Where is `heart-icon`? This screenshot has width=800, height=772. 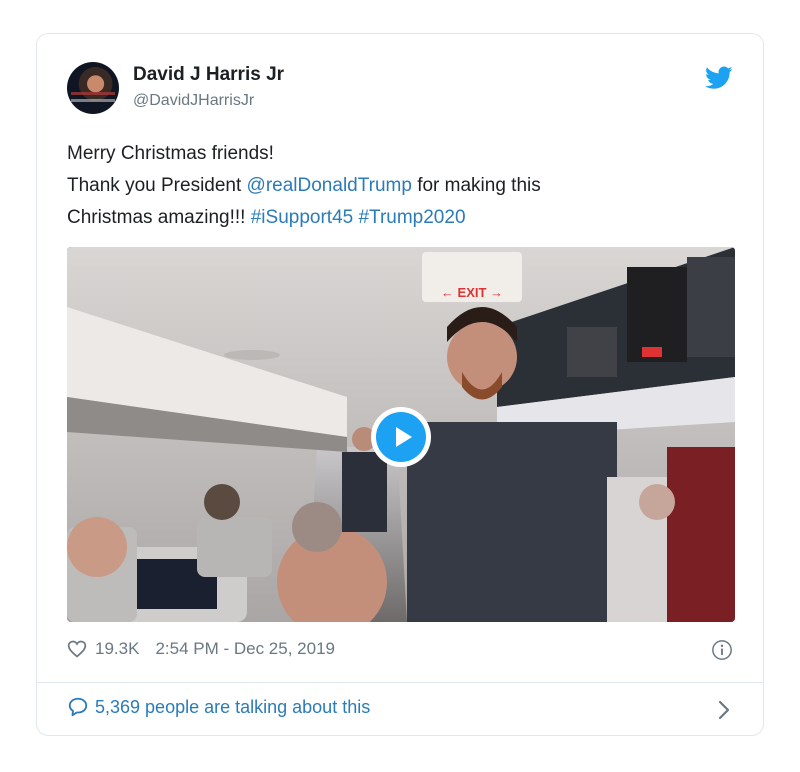 heart-icon is located at coordinates (77, 649).